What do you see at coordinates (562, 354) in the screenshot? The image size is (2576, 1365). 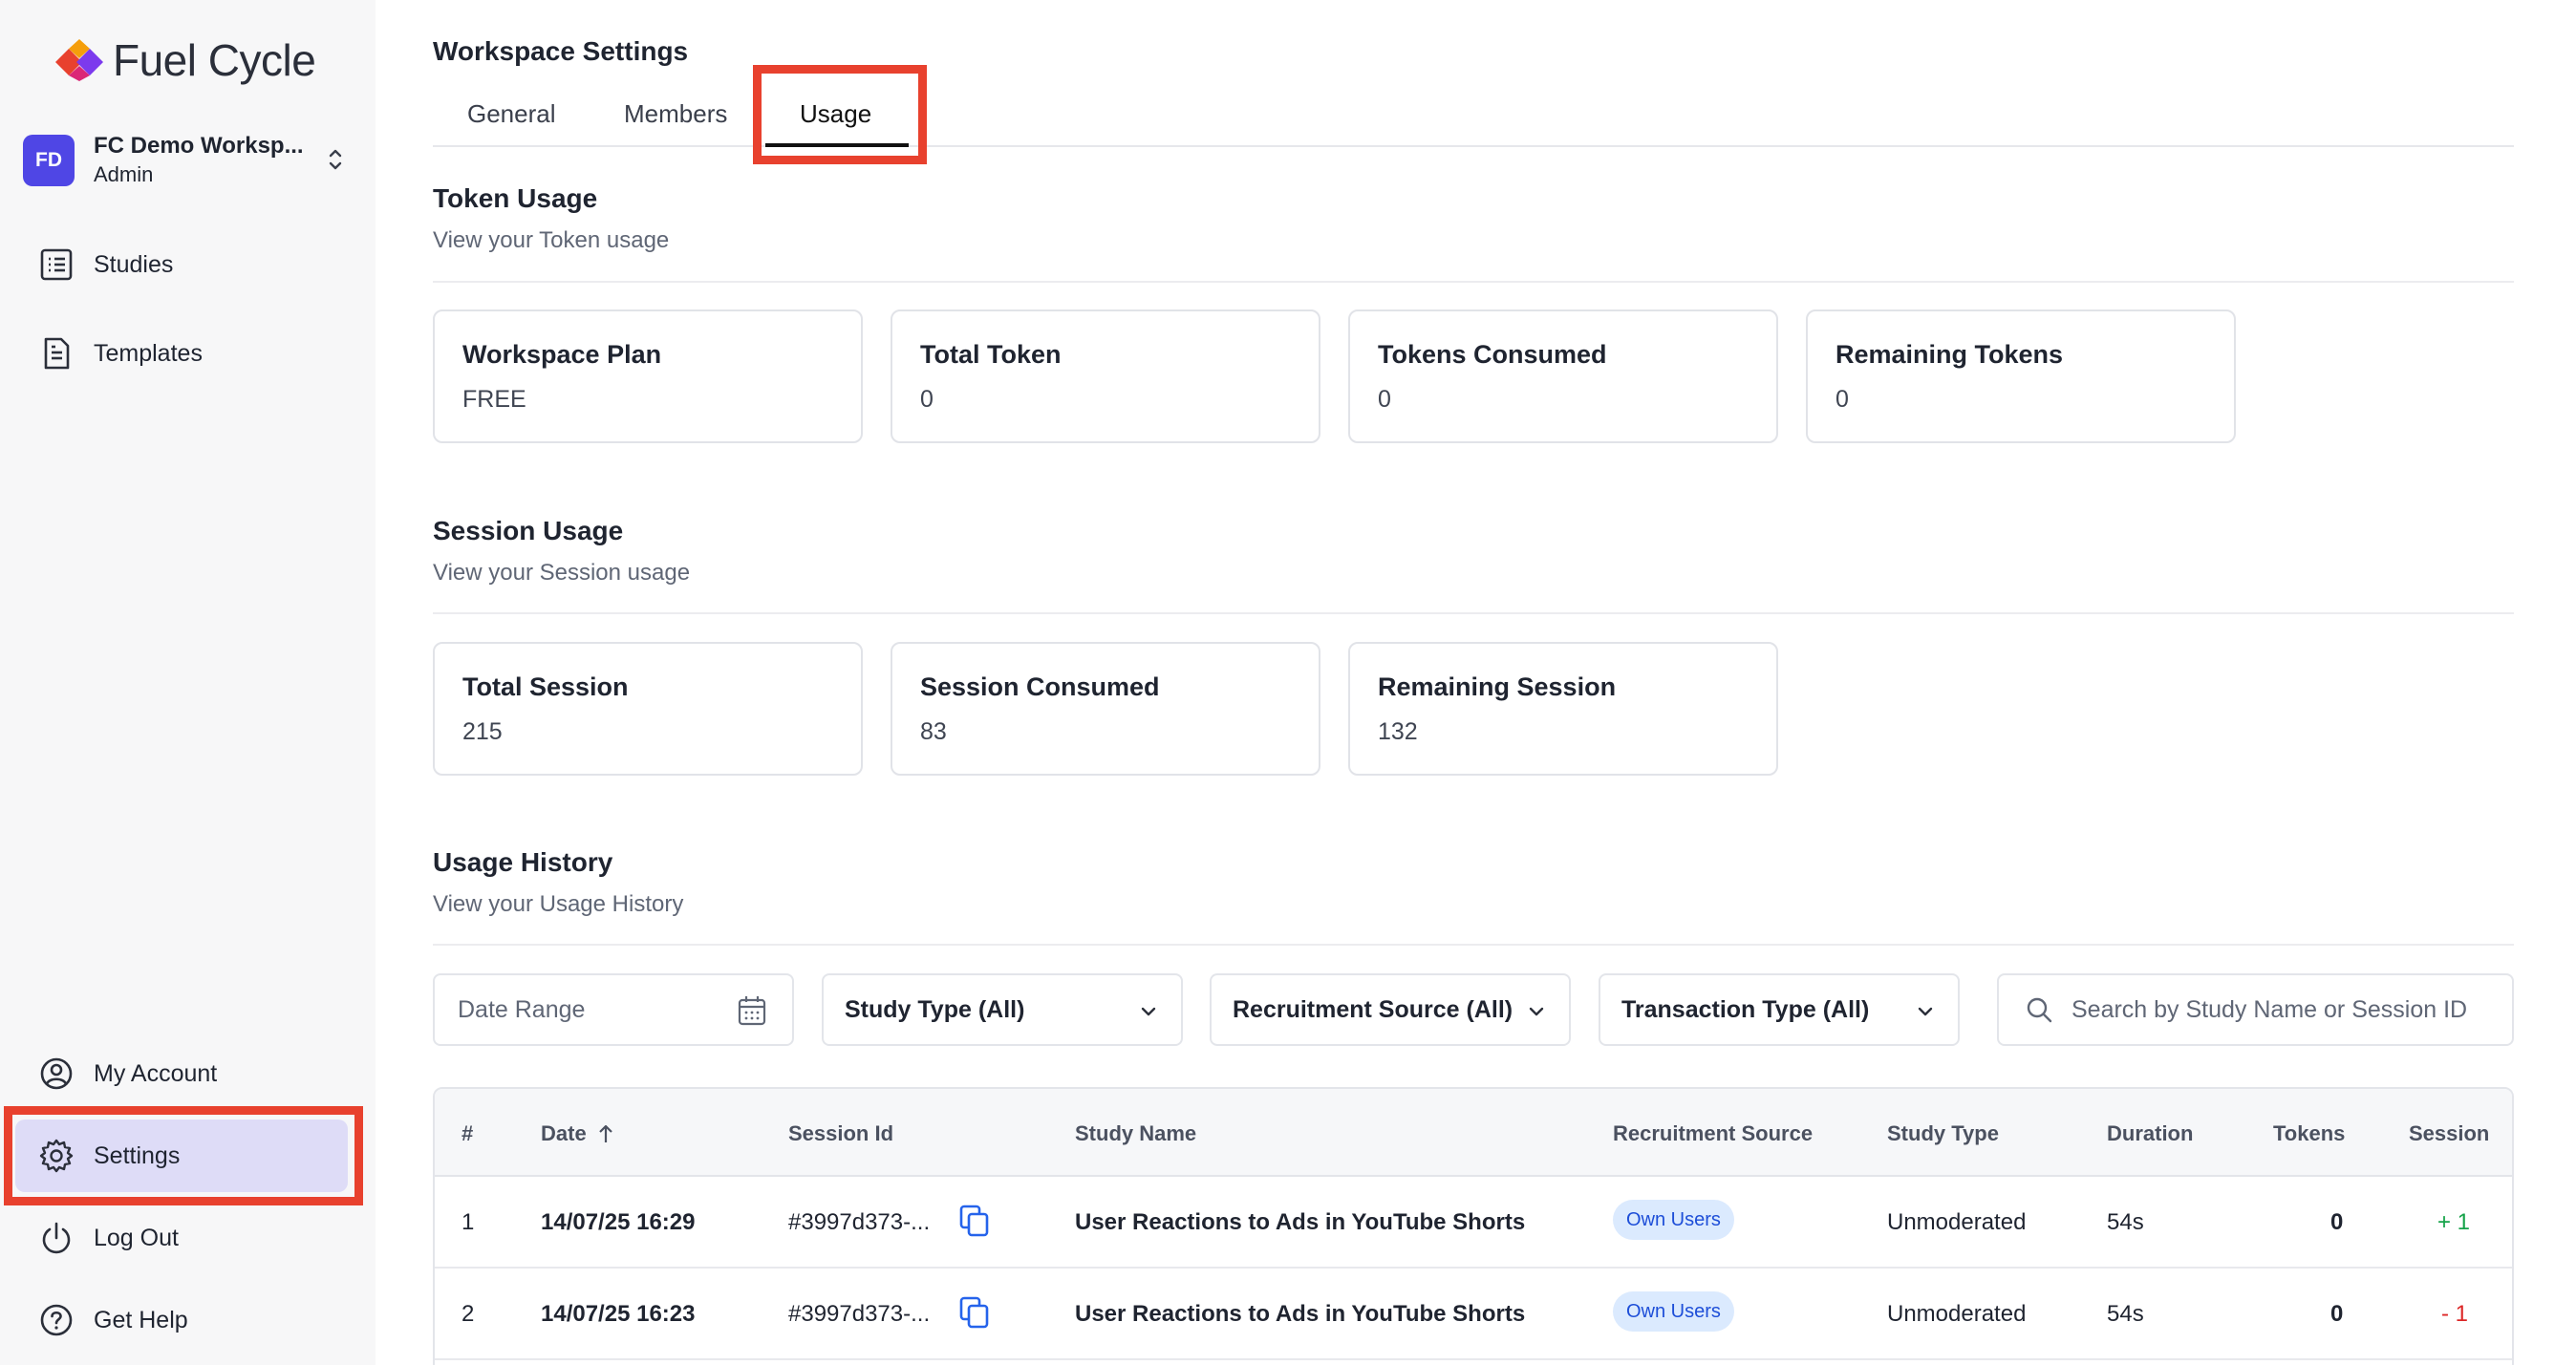 I see `stat-label: Workspace Plan` at bounding box center [562, 354].